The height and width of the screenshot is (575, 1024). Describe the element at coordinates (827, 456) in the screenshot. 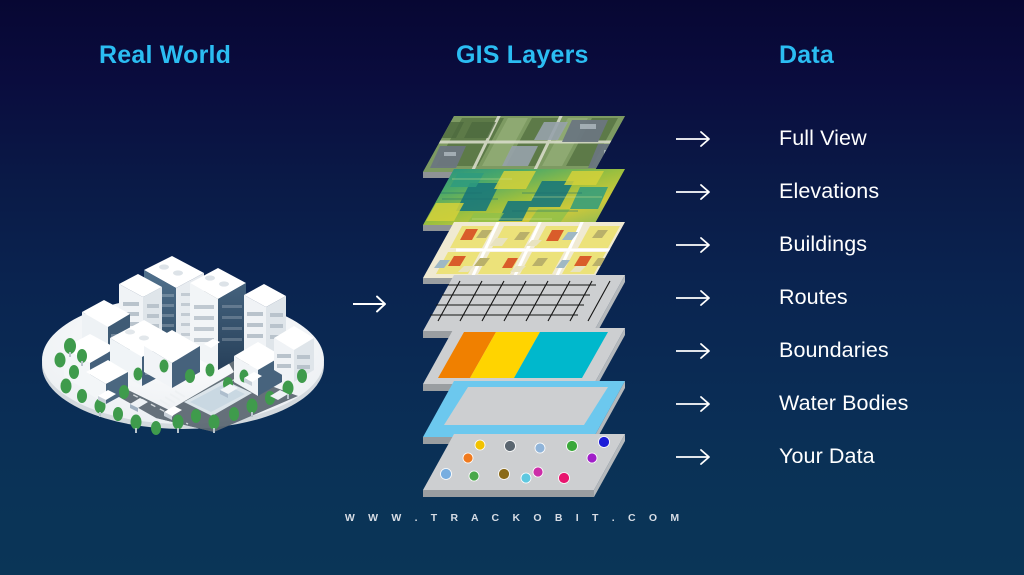

I see `data-row-label: Your Data` at that location.